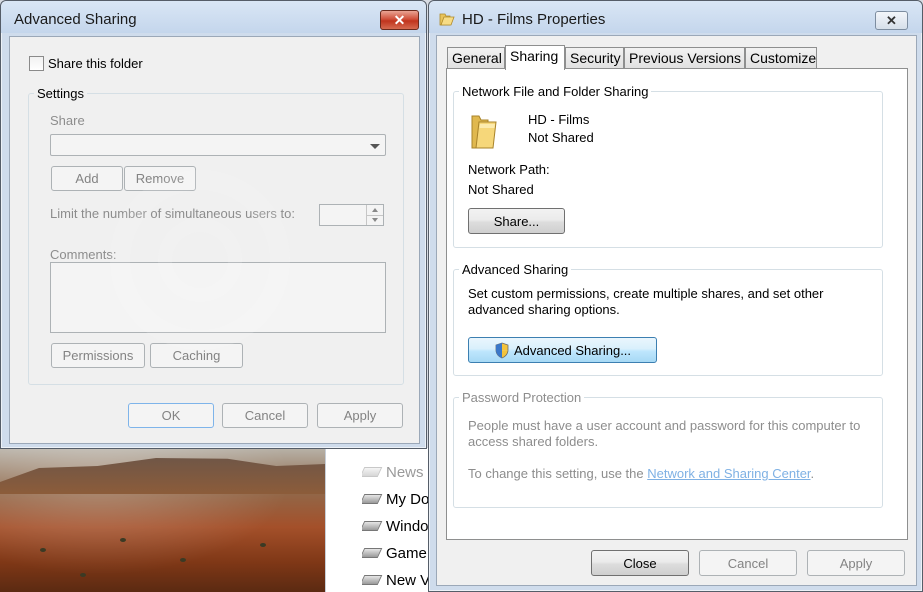  What do you see at coordinates (162, 520) in the screenshot?
I see `desktop-wallpaper` at bounding box center [162, 520].